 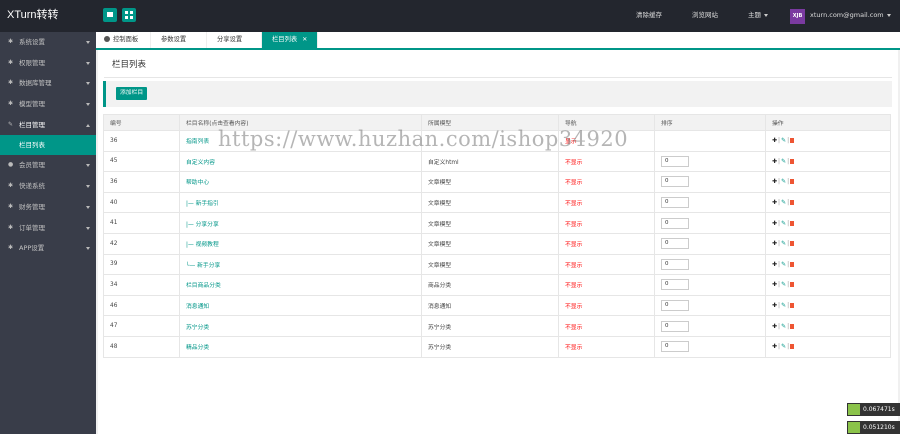 I want to click on sidebar-item: ✱ 数据库管理, so click(x=48, y=83).